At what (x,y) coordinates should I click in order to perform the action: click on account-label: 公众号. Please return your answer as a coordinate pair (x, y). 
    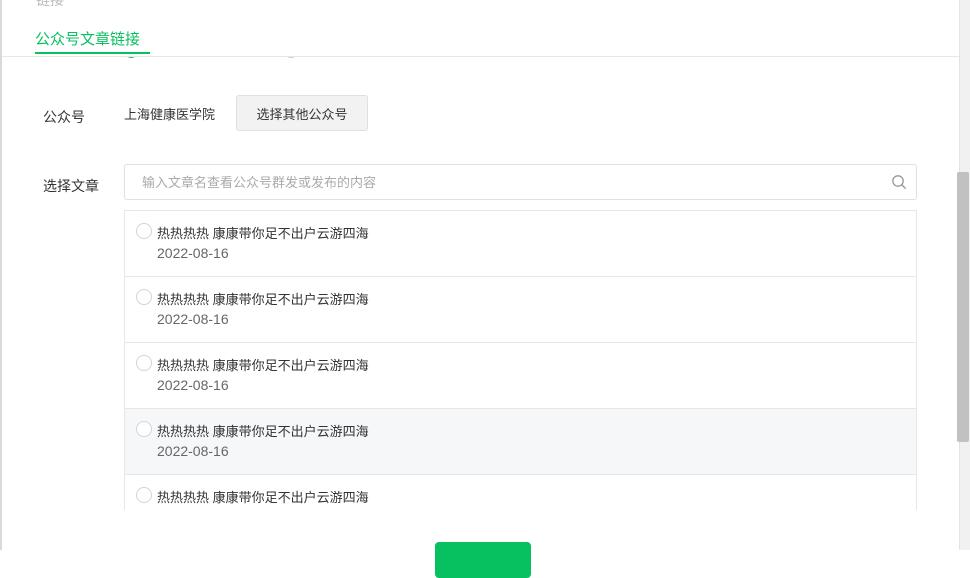
    Looking at the image, I should click on (64, 117).